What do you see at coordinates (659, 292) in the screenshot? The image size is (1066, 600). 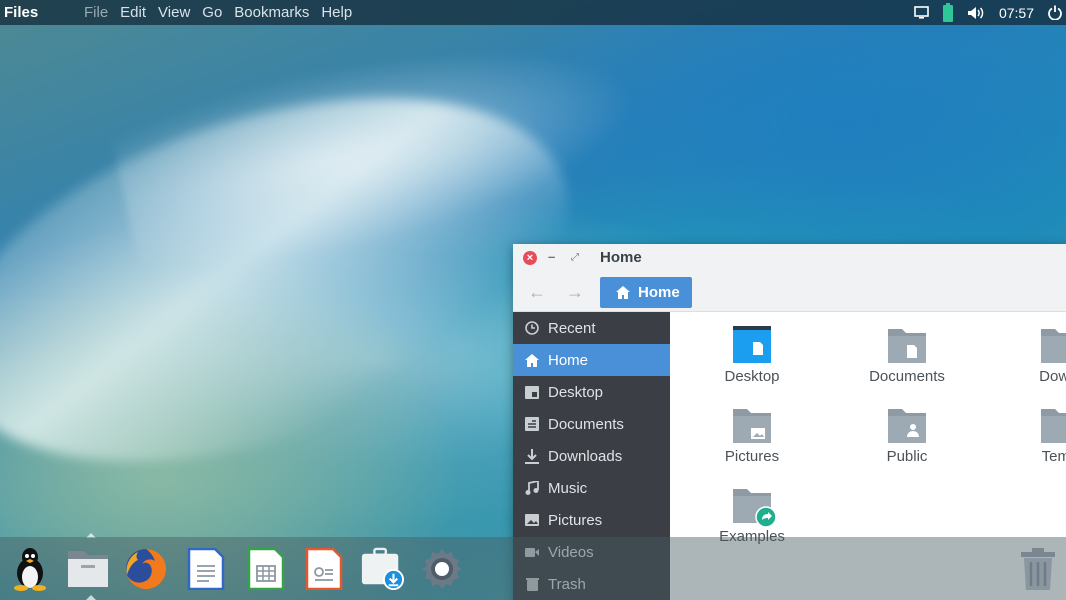 I see `path-home-label: Home` at bounding box center [659, 292].